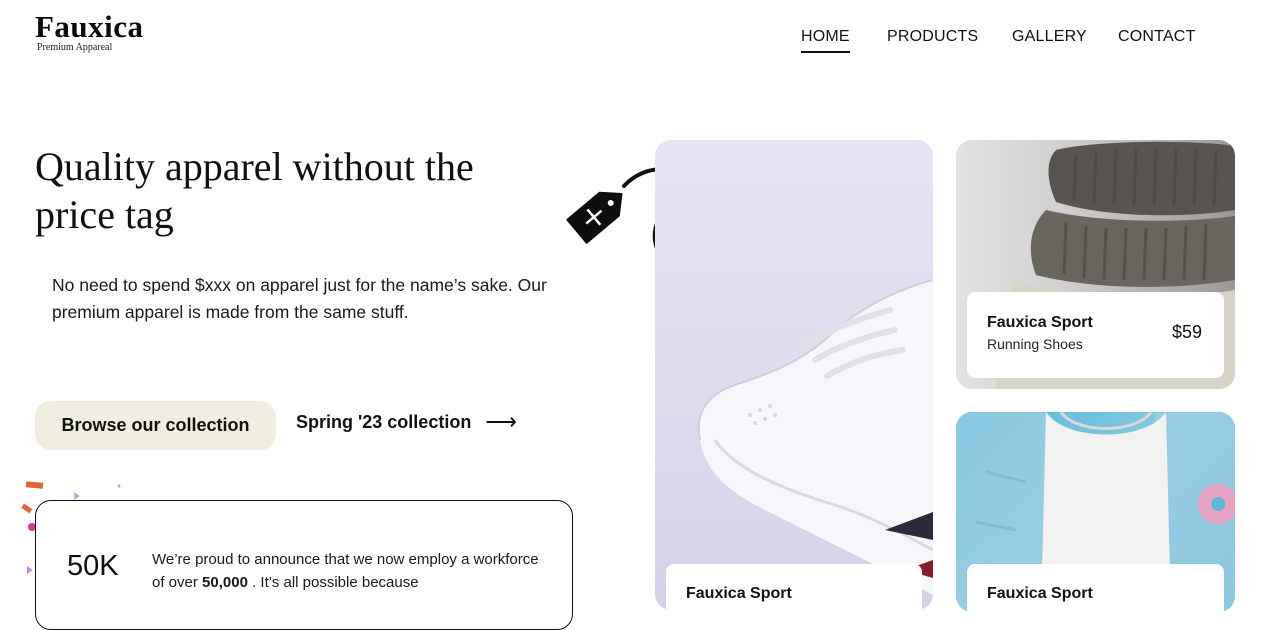 This screenshot has height=630, width=1273. What do you see at coordinates (225, 582) in the screenshot?
I see `announcement-highlight: 50,000` at bounding box center [225, 582].